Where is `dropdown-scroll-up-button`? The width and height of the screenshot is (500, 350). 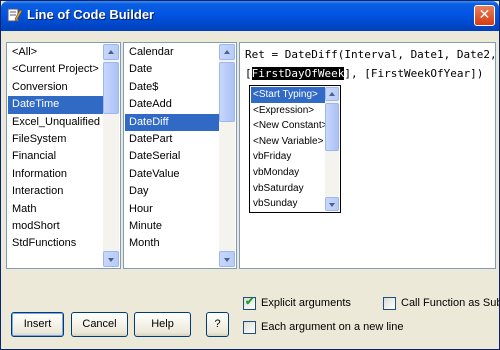
dropdown-scroll-up-button is located at coordinates (332, 94).